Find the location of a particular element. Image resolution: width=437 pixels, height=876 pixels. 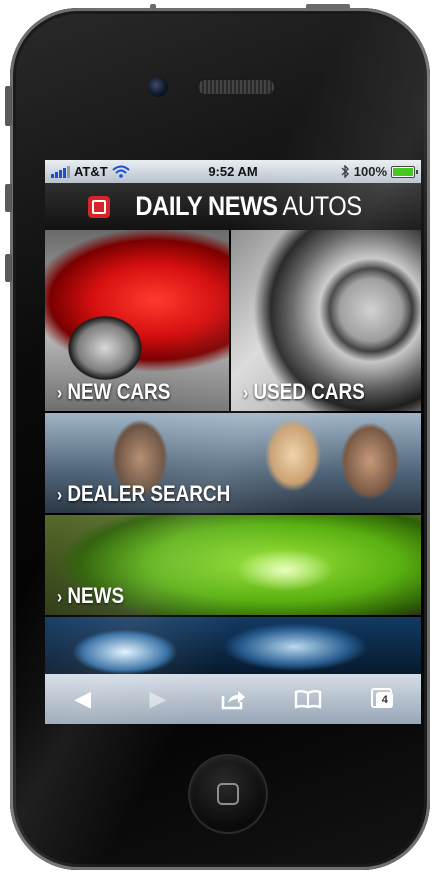

share-icon is located at coordinates (233, 700).